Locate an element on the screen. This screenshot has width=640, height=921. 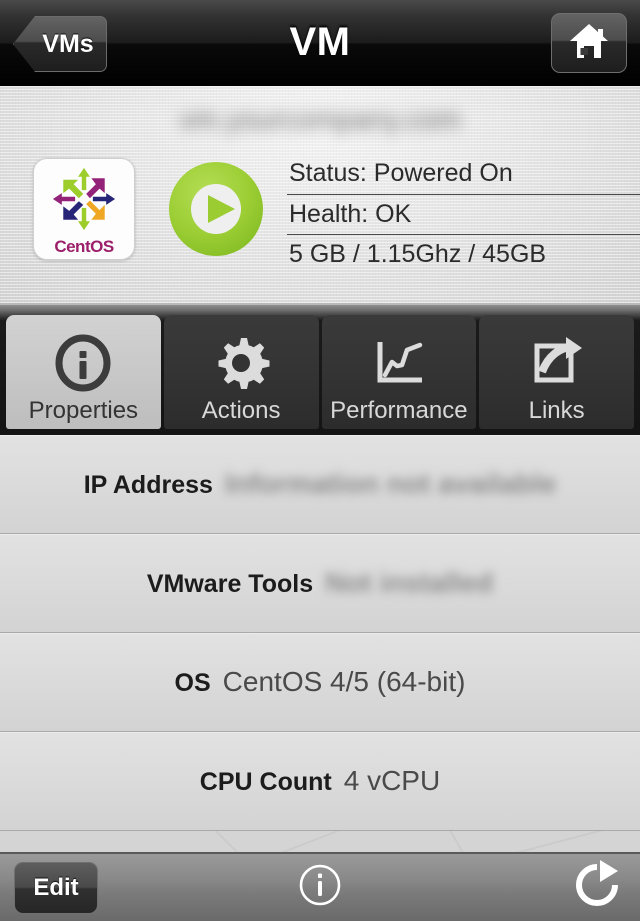
vm-name: vm.yourcompany.com is located at coordinates (320, 119).